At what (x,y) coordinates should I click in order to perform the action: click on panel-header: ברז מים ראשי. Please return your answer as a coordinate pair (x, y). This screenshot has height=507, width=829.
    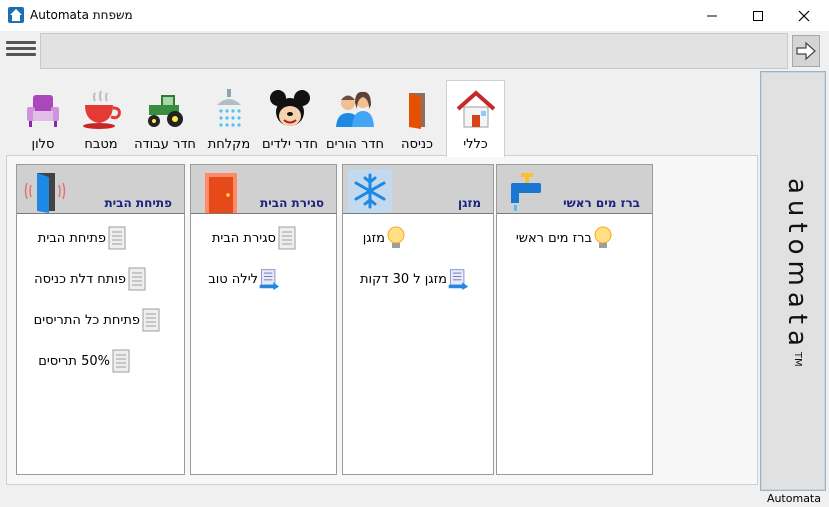
    Looking at the image, I should click on (574, 189).